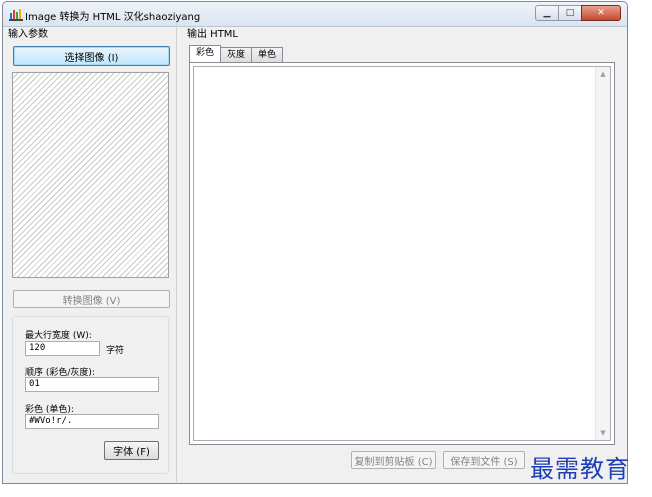 Image resolution: width=652 pixels, height=497 pixels. What do you see at coordinates (393, 460) in the screenshot?
I see `copy-to-clipboard-button: 复制到剪贴板 (C)` at bounding box center [393, 460].